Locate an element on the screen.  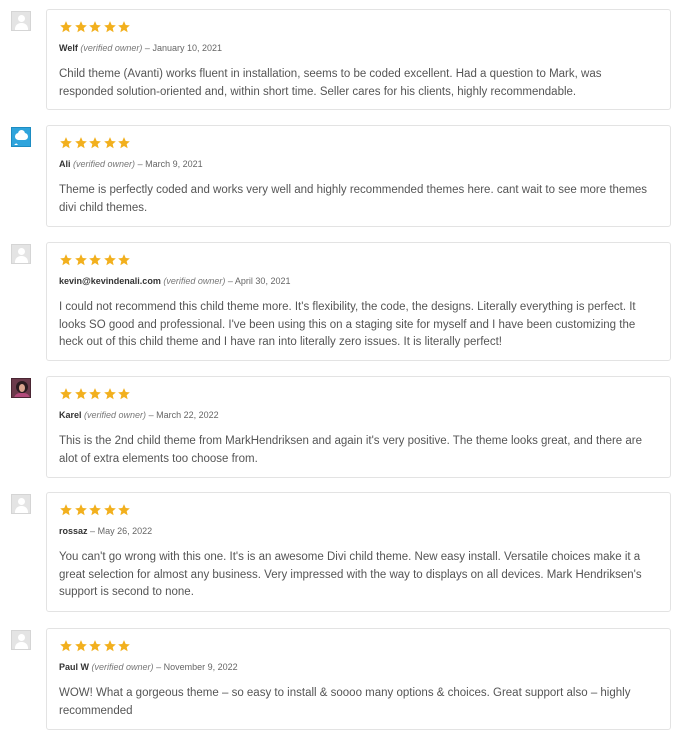
review-author: Paul W is located at coordinates (74, 667).